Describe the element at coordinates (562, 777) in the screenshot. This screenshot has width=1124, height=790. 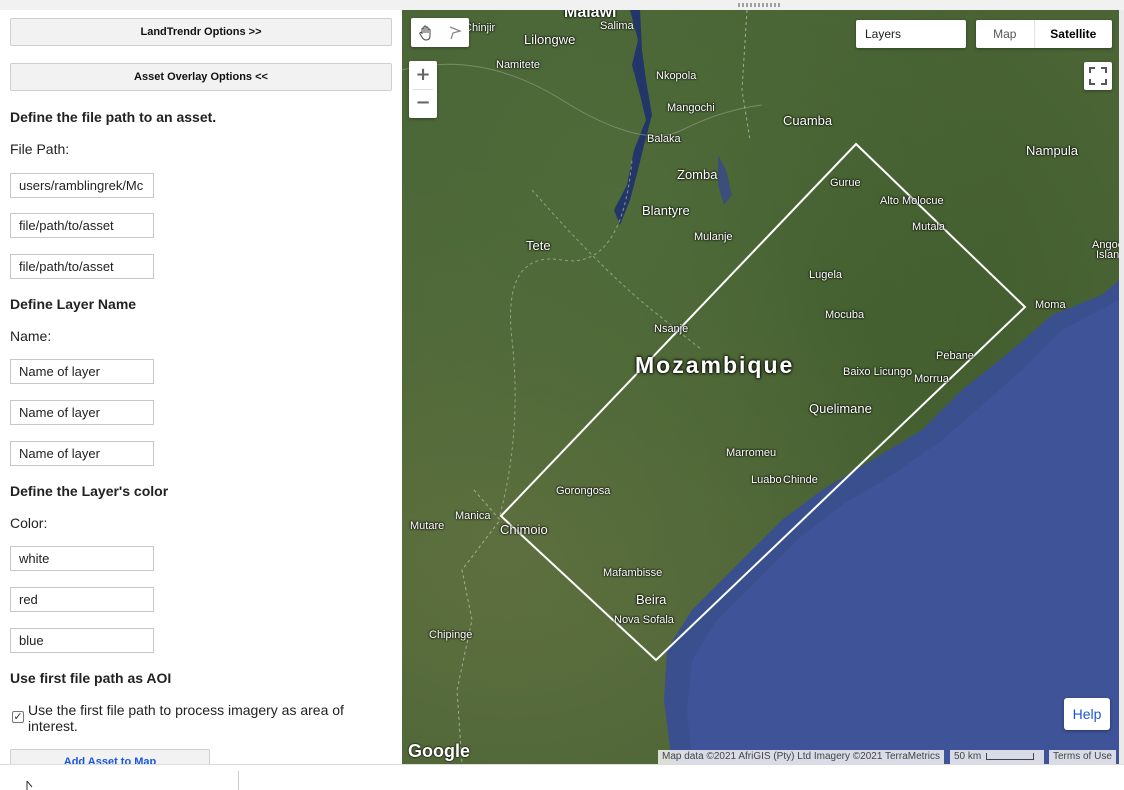
I see `bottom-status-bar` at that location.